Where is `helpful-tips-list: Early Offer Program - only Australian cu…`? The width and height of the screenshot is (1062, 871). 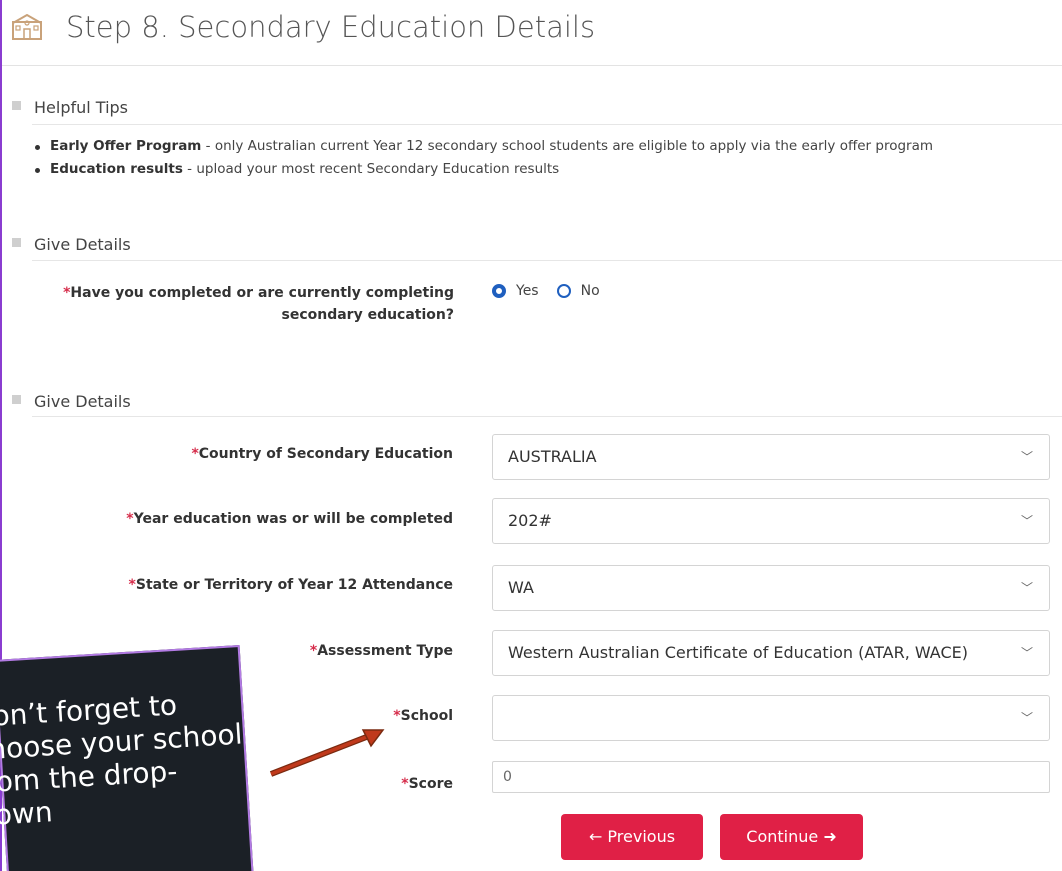
helpful-tips-list: Early Offer Program - only Australian cu… is located at coordinates (482, 161).